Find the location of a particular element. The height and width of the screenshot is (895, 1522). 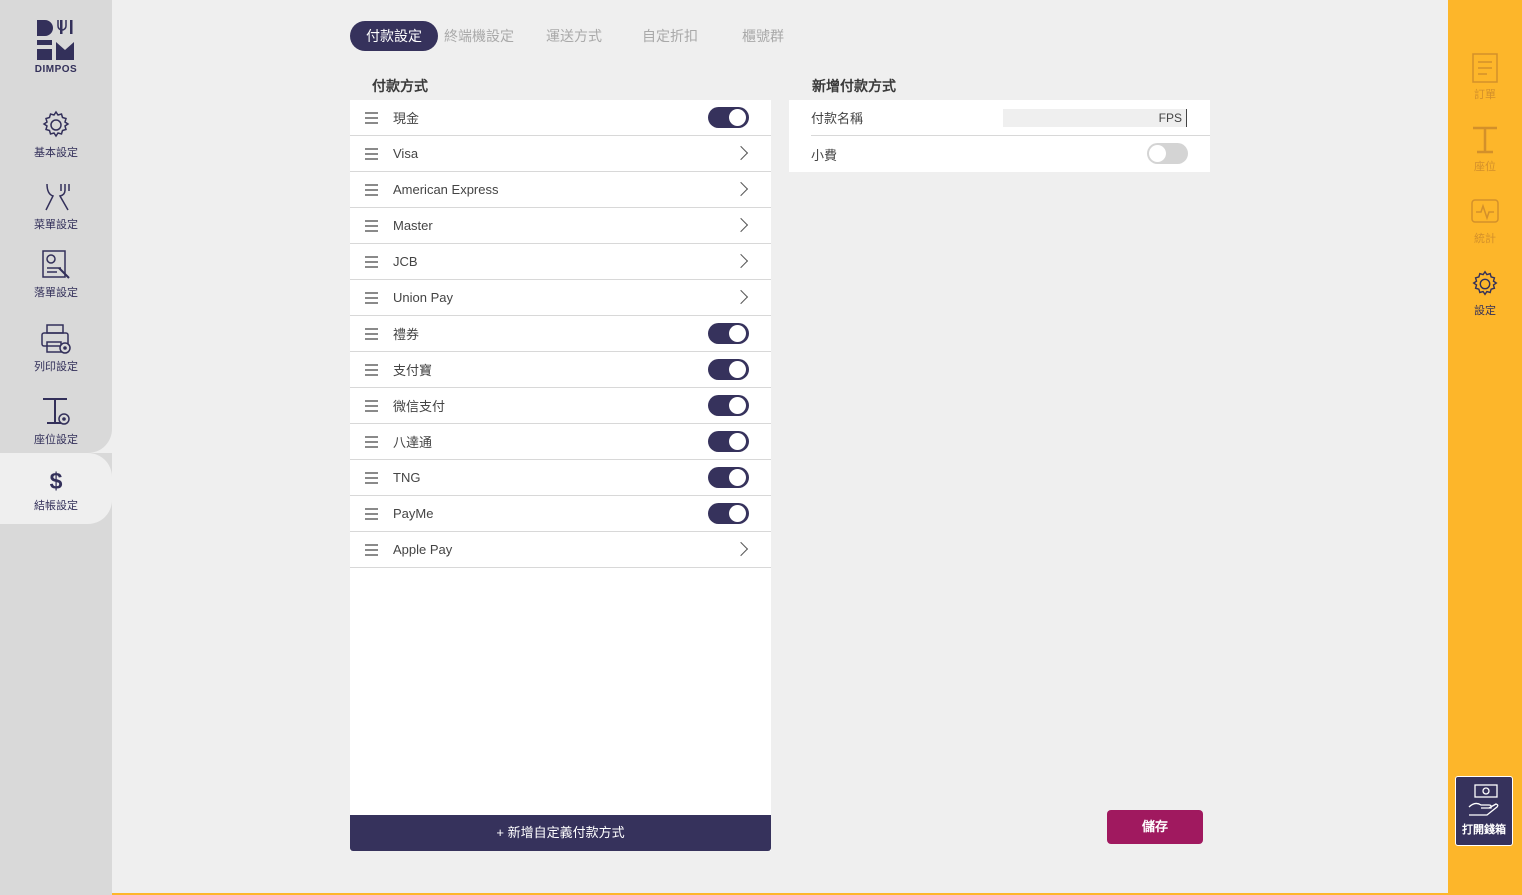

tip-label: 小費 is located at coordinates (824, 155).